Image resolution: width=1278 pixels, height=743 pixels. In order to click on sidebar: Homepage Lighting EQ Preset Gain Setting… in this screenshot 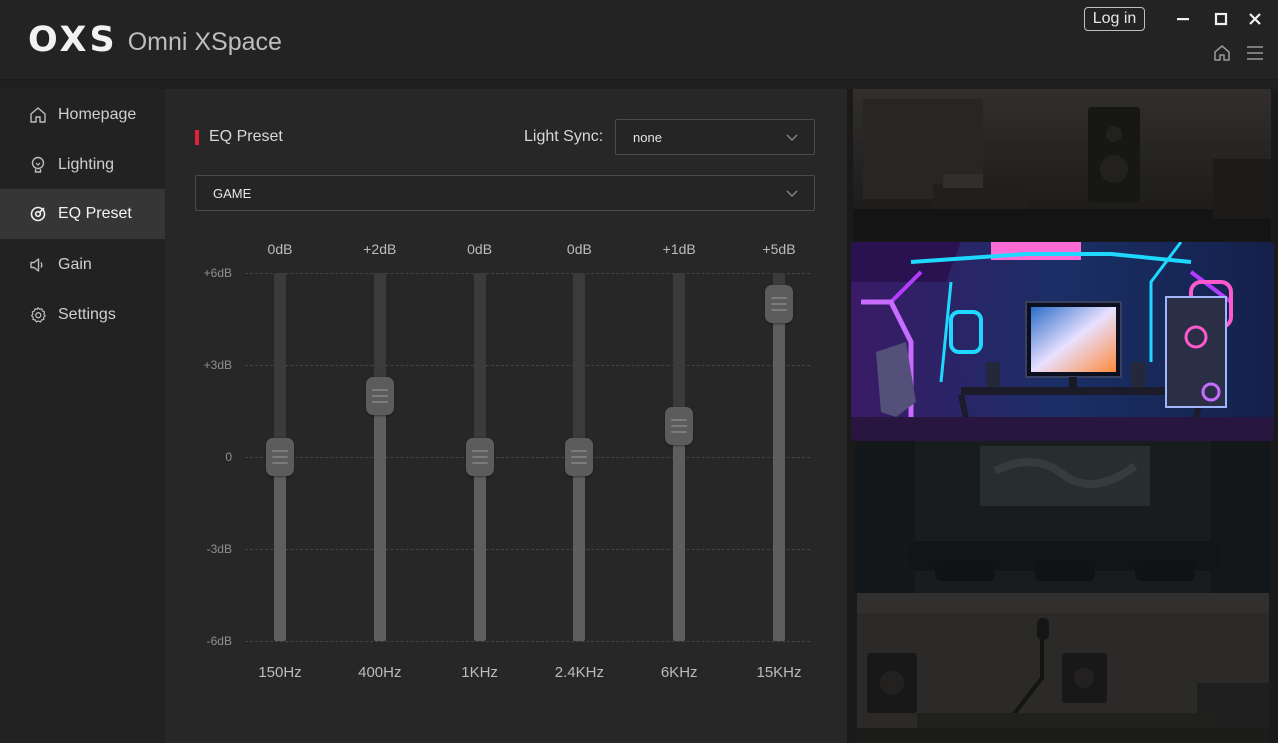, I will do `click(82, 416)`.